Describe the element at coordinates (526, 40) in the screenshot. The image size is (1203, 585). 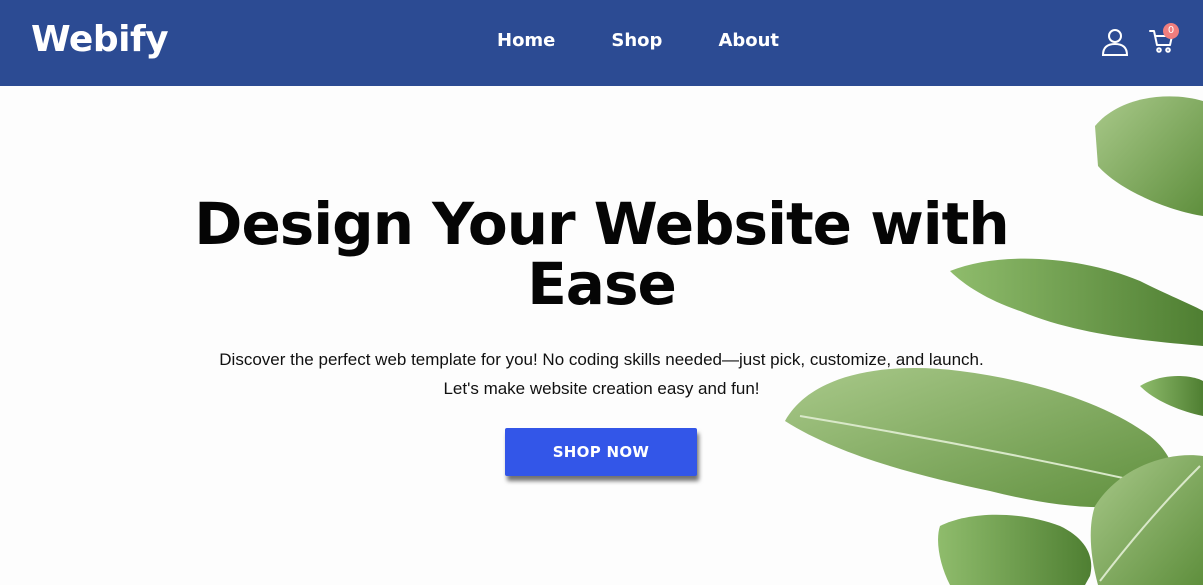
I see `nav-link-home: Home` at that location.